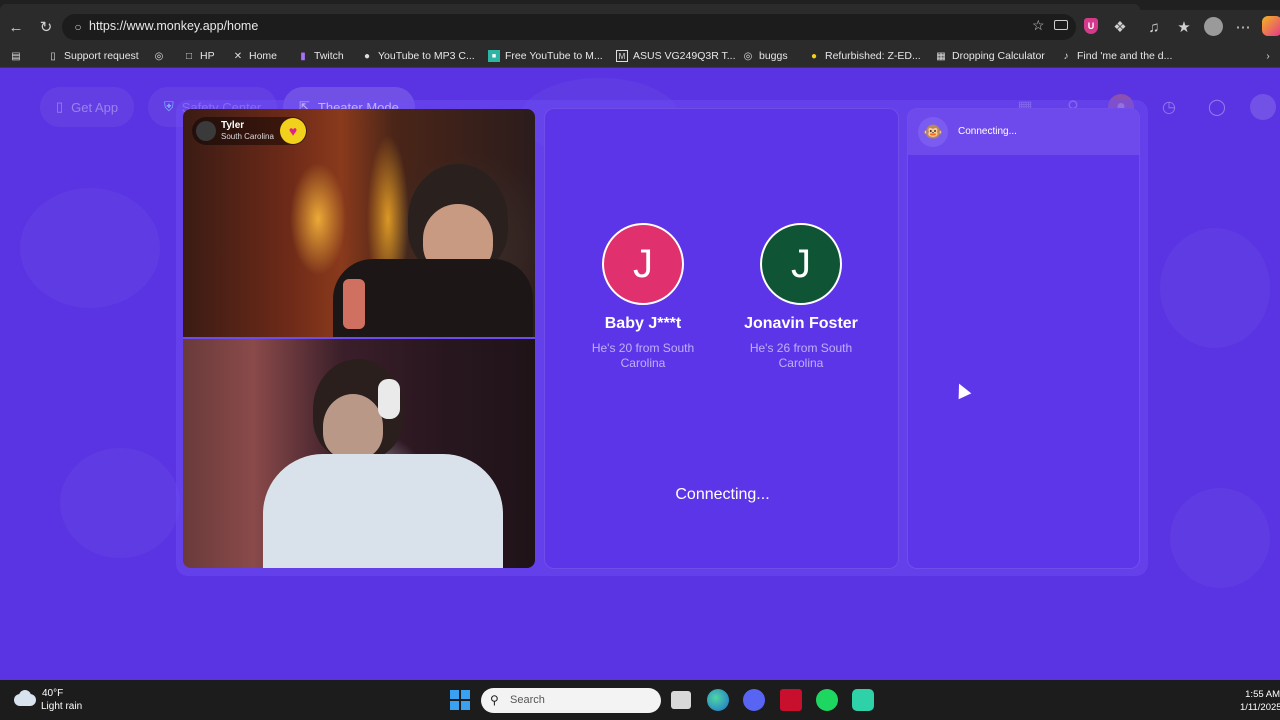 This screenshot has height=720, width=1280. I want to click on bookmark-reading-list: ▤, so click(16, 56).